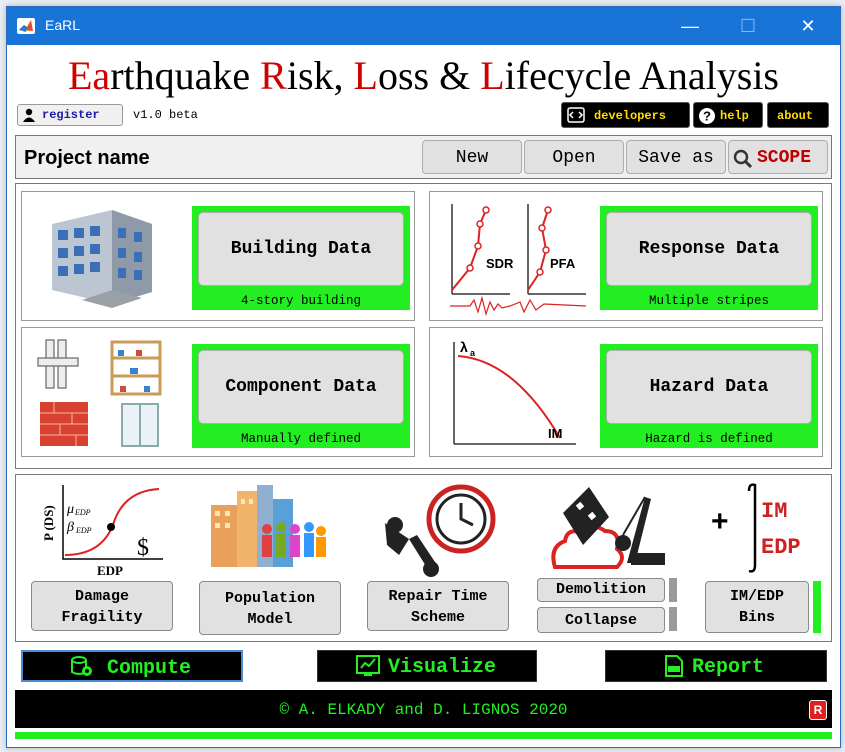  What do you see at coordinates (690, 26) in the screenshot?
I see `minimize-button: —` at bounding box center [690, 26].